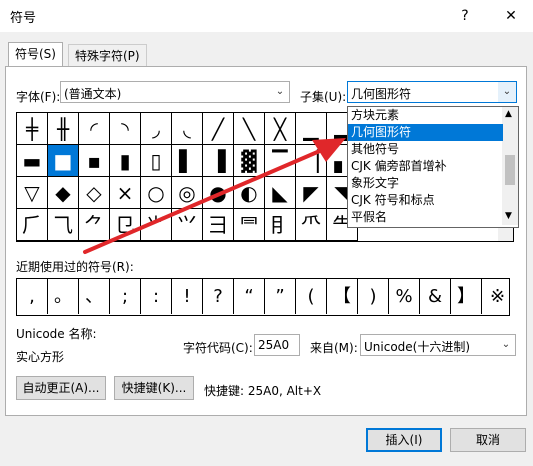 The height and width of the screenshot is (466, 533). What do you see at coordinates (214, 196) in the screenshot?
I see `annotation-arrow` at bounding box center [214, 196].